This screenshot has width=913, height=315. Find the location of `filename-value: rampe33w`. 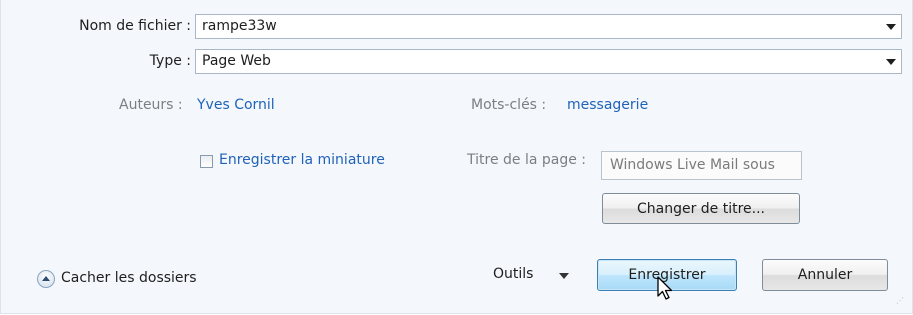

filename-value: rampe33w is located at coordinates (239, 26).